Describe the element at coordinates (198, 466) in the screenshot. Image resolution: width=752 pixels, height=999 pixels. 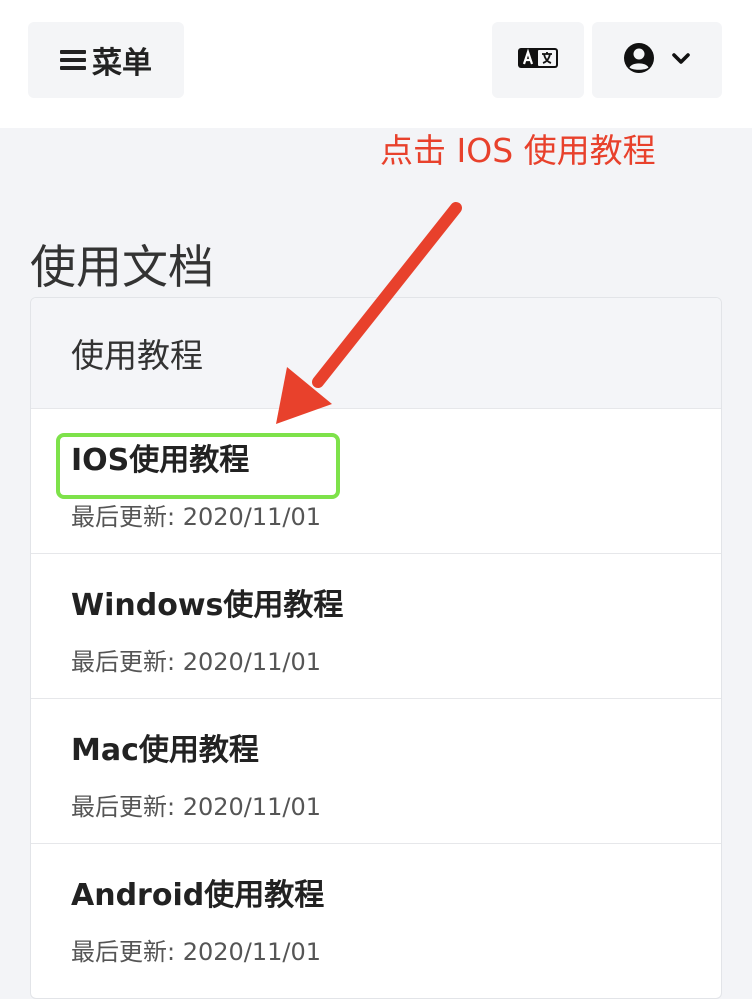
I see `annotation-highlight-box` at that location.